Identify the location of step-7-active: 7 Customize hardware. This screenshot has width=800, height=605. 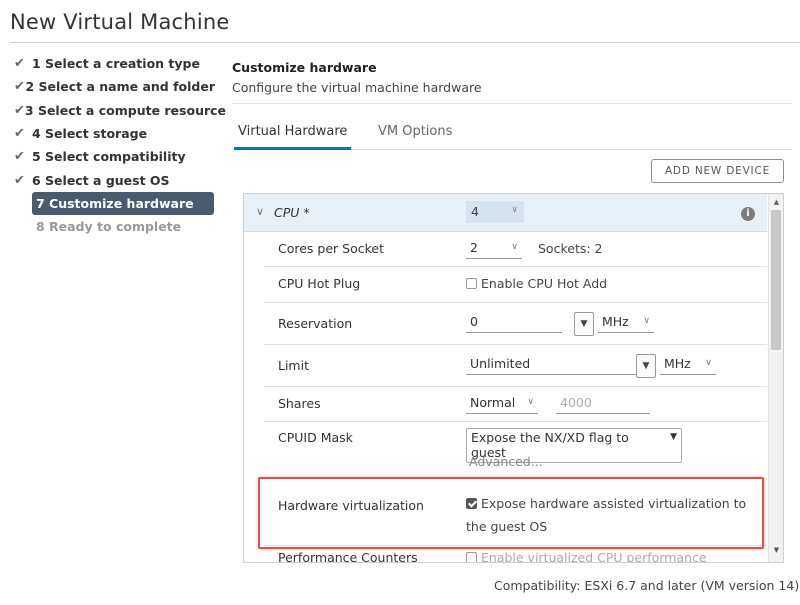
(123, 203).